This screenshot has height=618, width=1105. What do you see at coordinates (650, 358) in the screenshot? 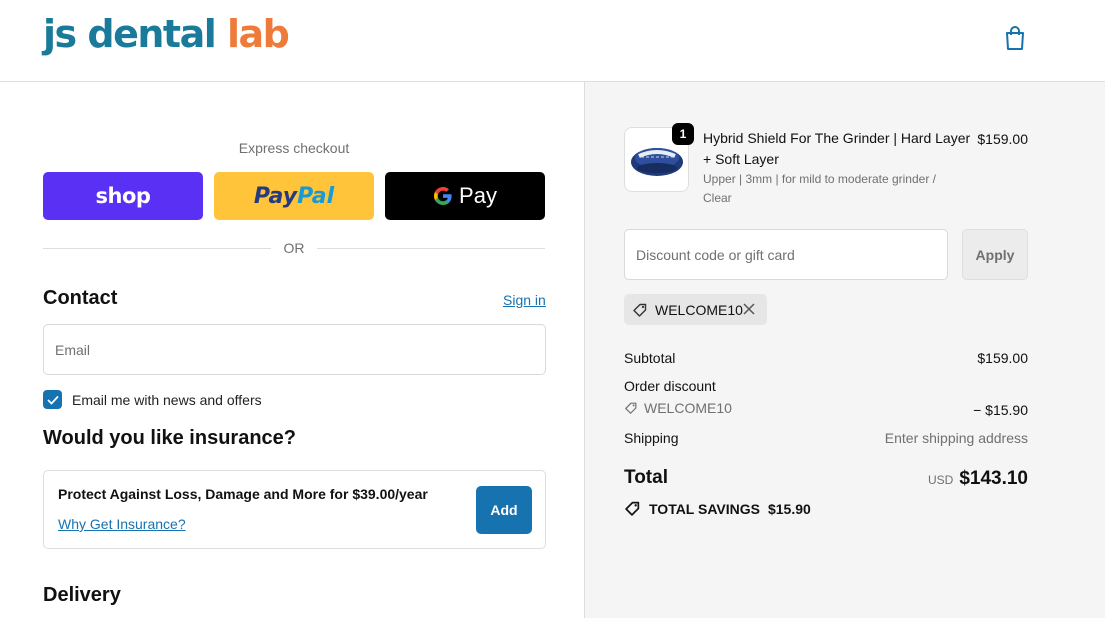
I see `subtotal-label: Subtotal` at bounding box center [650, 358].